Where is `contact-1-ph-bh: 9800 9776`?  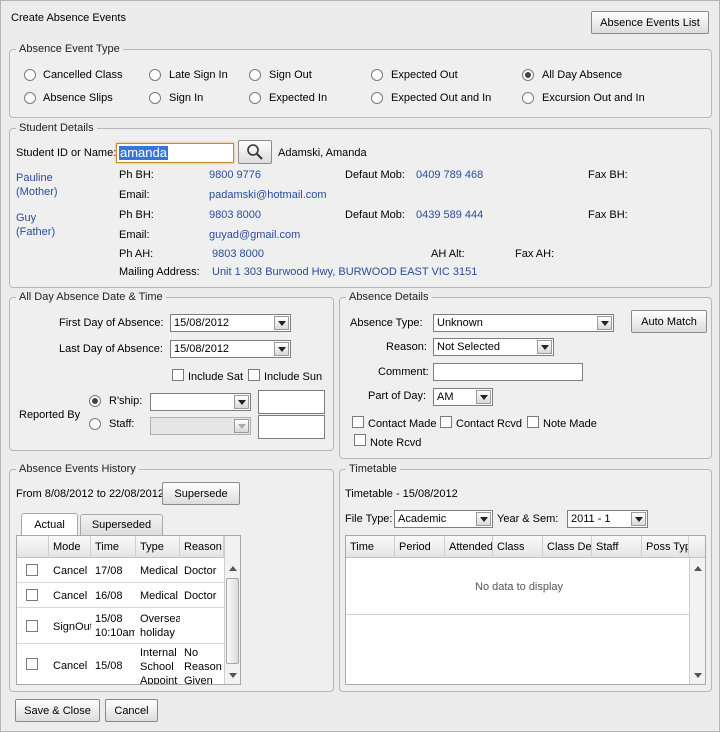 contact-1-ph-bh: 9800 9776 is located at coordinates (235, 175).